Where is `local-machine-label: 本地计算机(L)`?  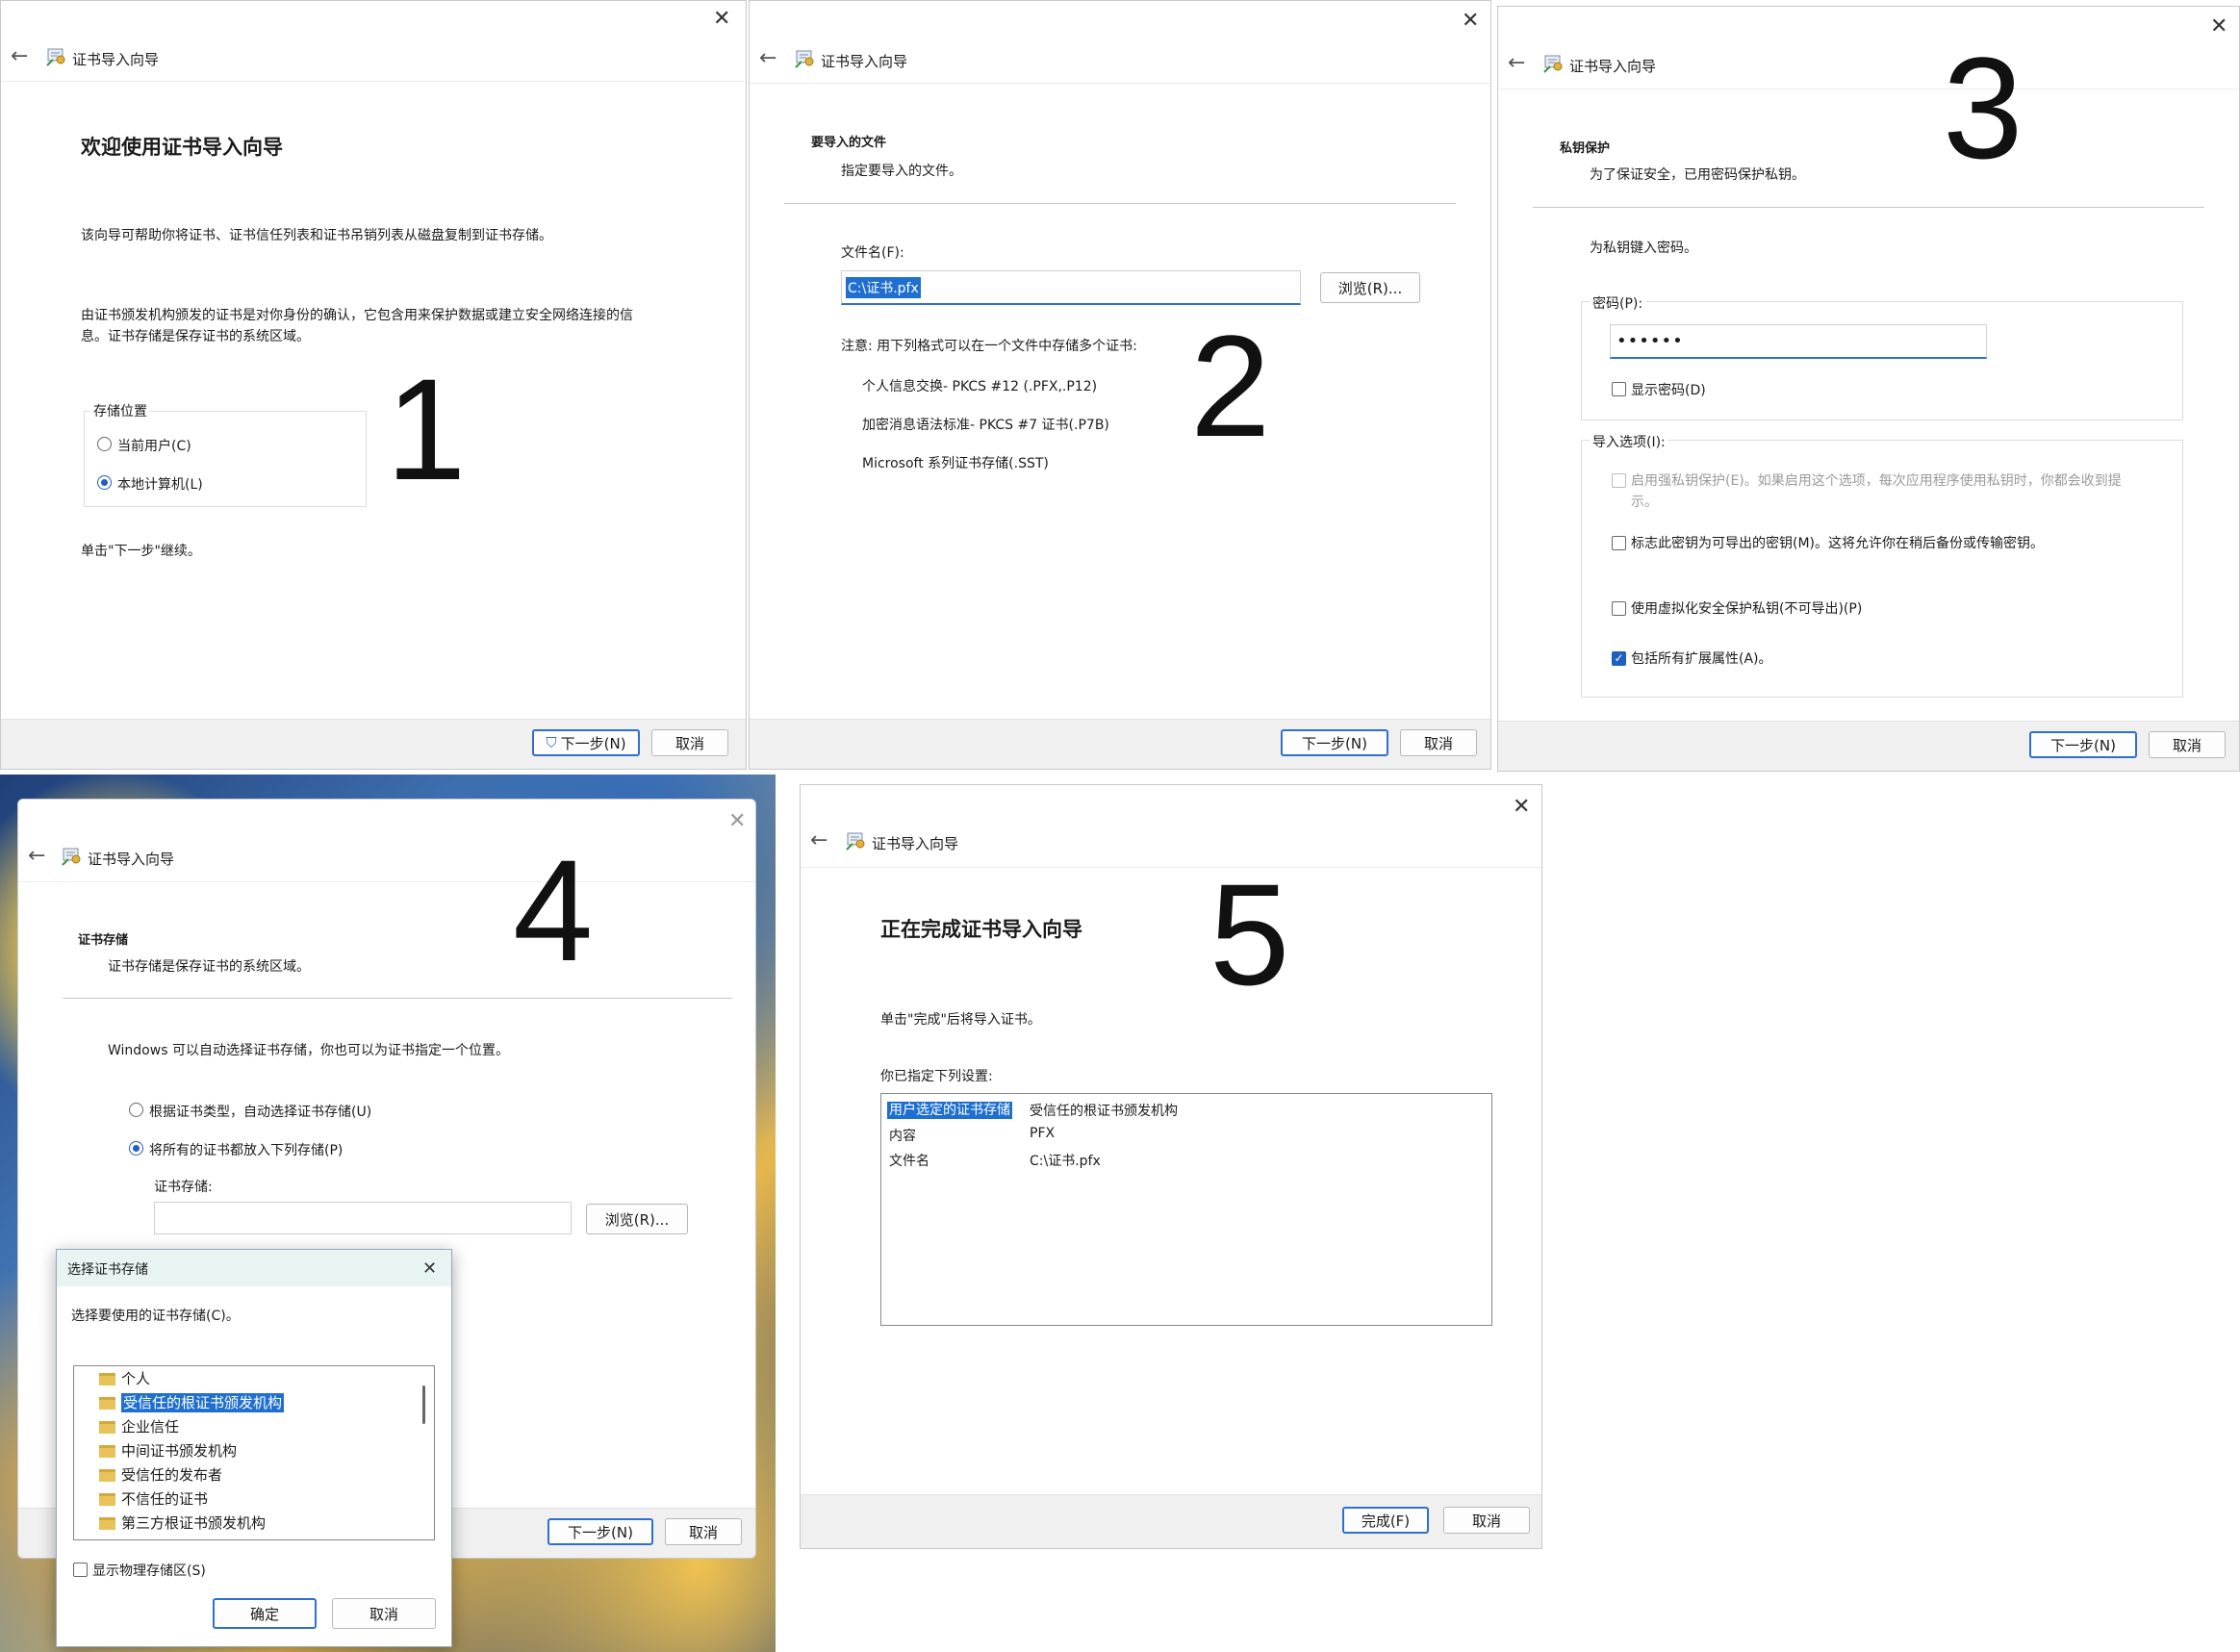
local-machine-label: 本地计算机(L) is located at coordinates (160, 485).